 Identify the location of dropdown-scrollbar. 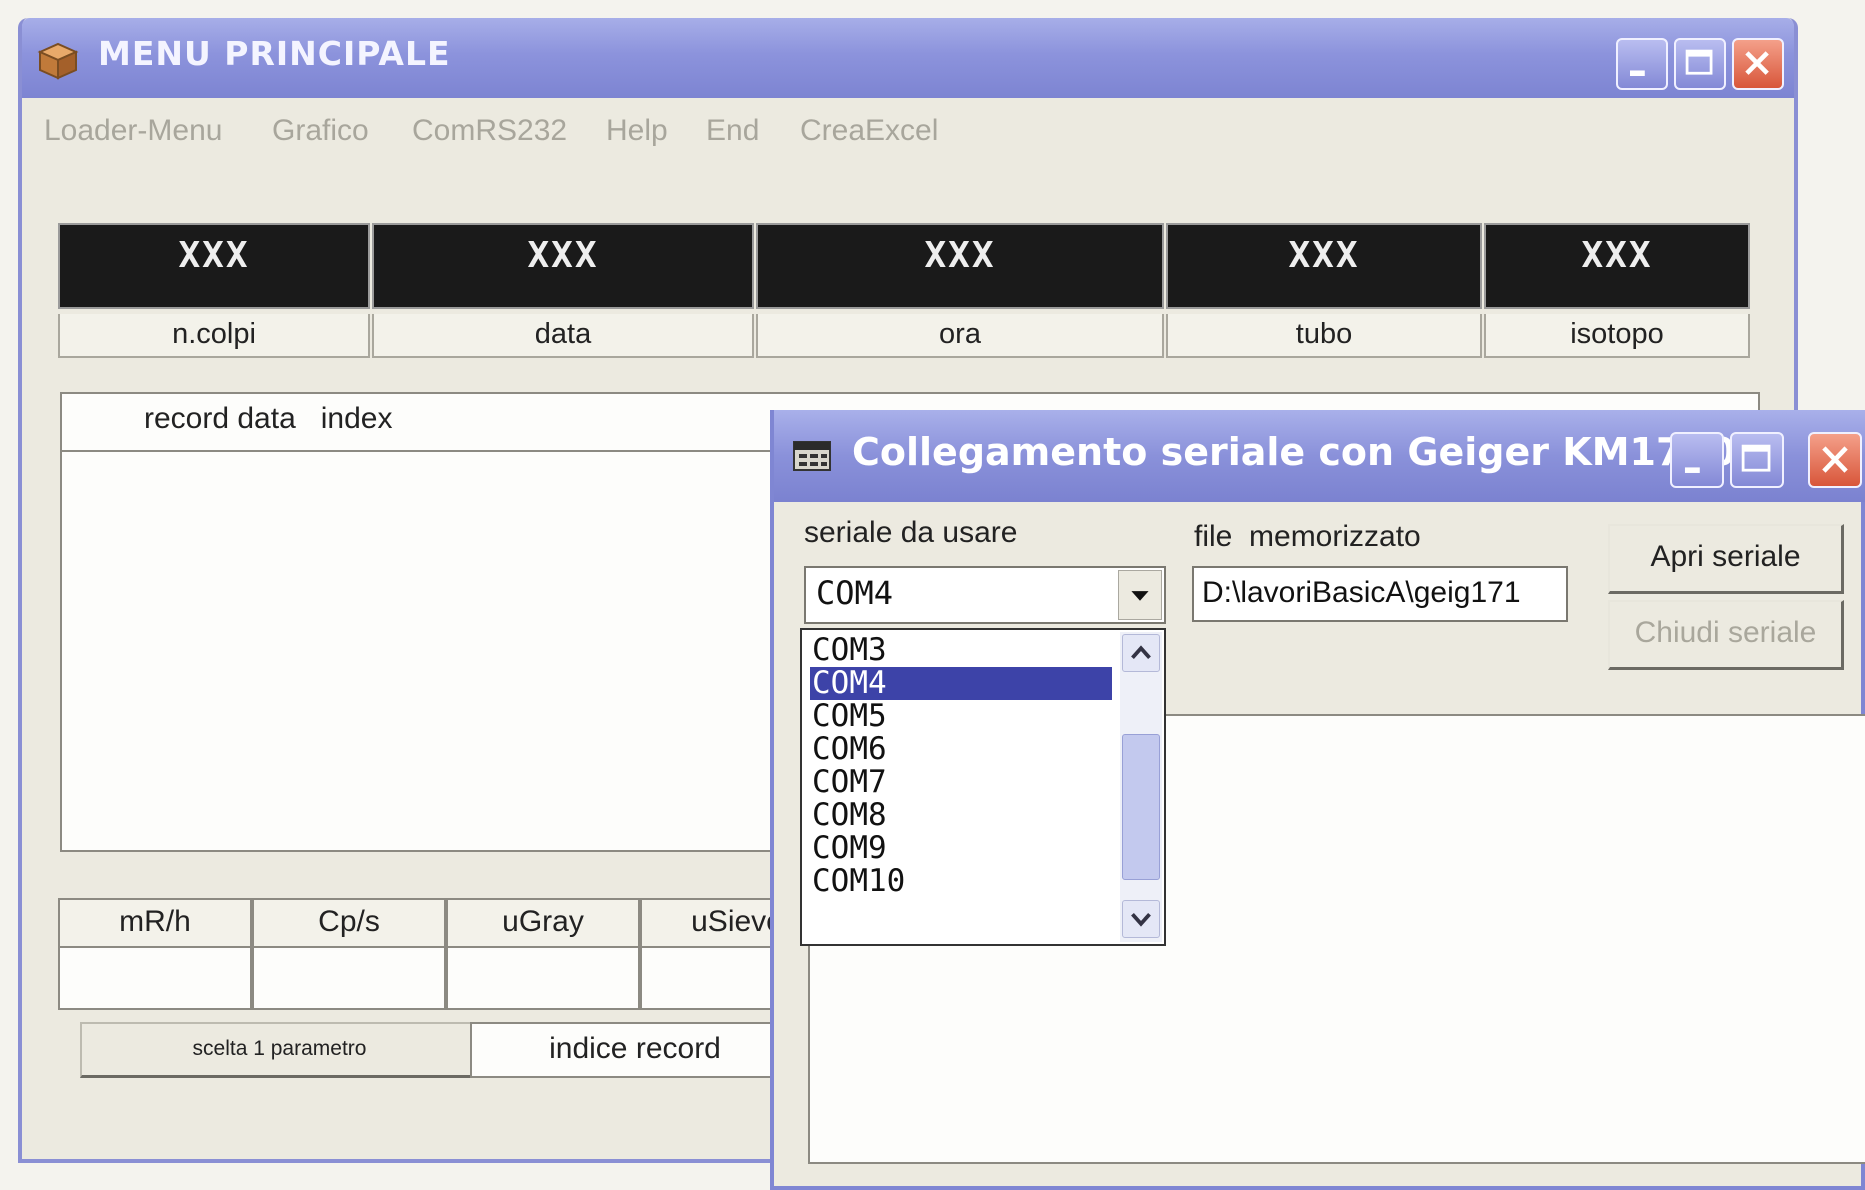
(1141, 787).